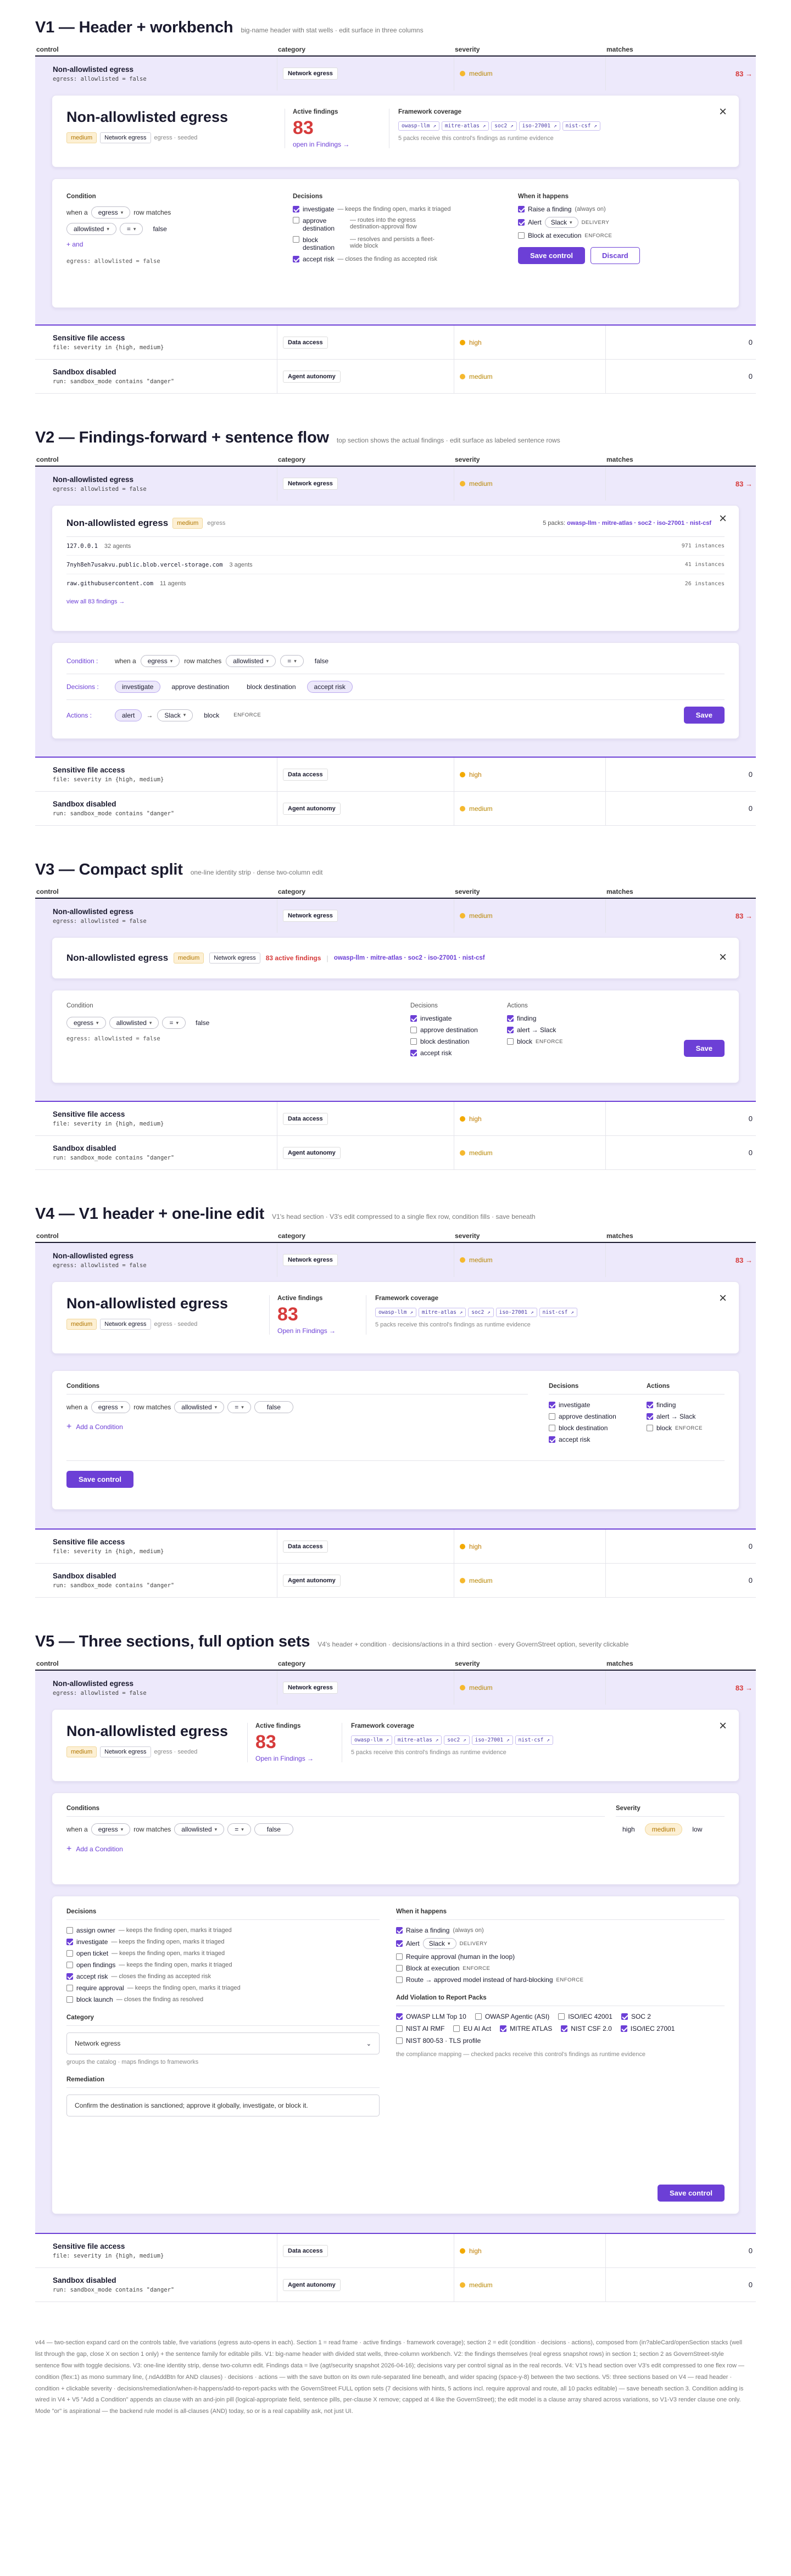  Describe the element at coordinates (138, 687) in the screenshot. I see `decision-toggle-on: investigate` at that location.